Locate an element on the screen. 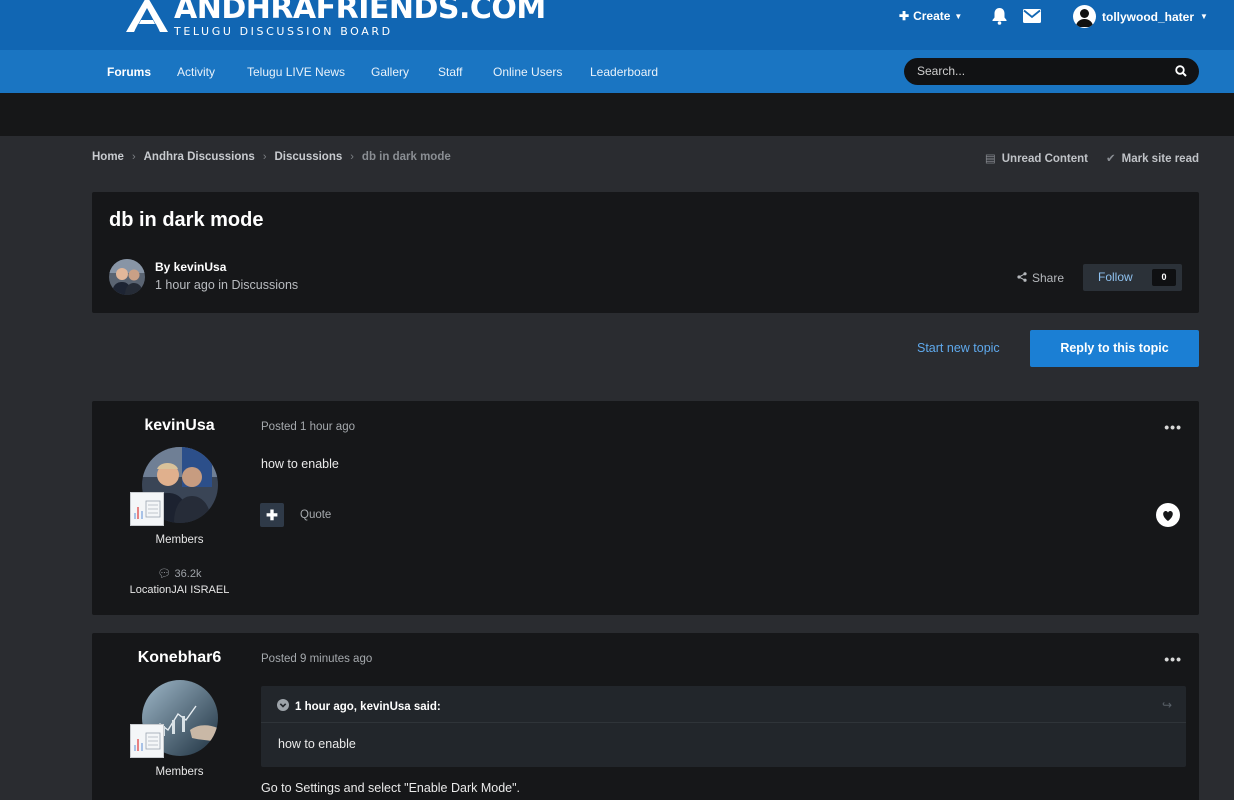 This screenshot has height=800, width=1234. topic-time: 1 hour ago is located at coordinates (185, 285).